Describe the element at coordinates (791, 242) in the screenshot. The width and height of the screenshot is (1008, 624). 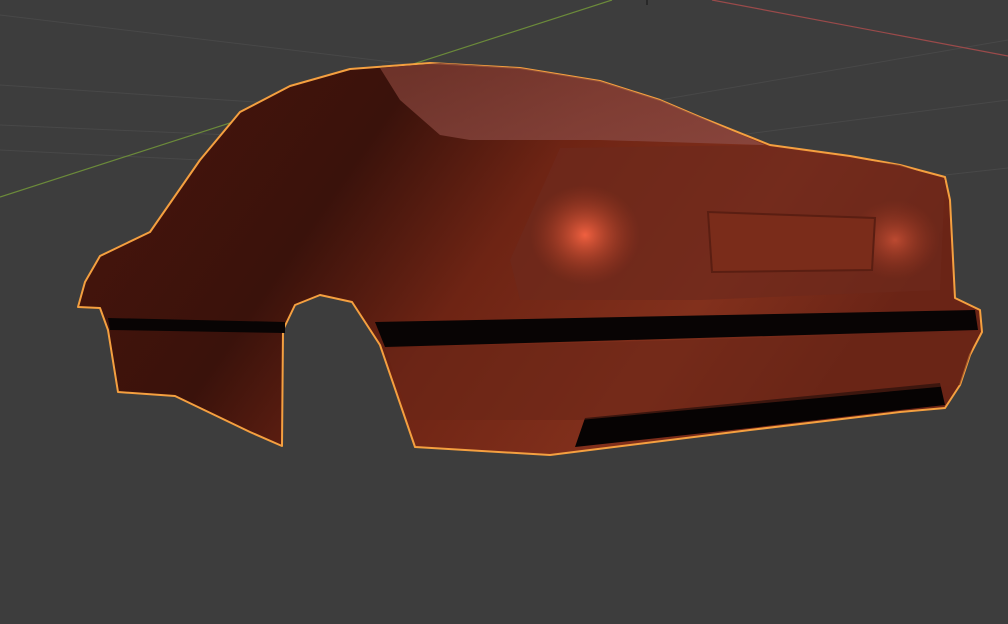
I see `license-plate-recess` at that location.